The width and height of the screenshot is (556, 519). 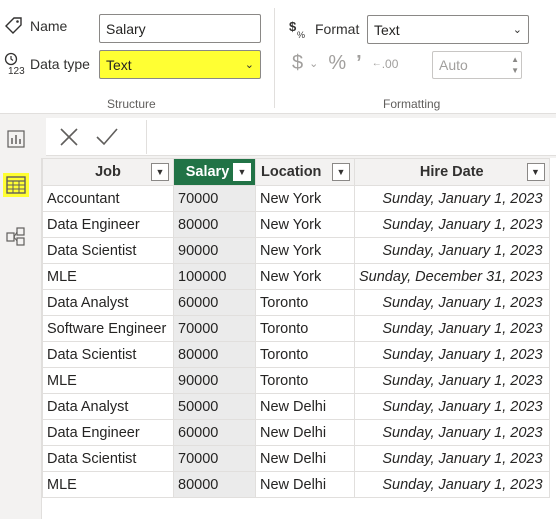 What do you see at coordinates (107, 137) in the screenshot?
I see `check-icon` at bounding box center [107, 137].